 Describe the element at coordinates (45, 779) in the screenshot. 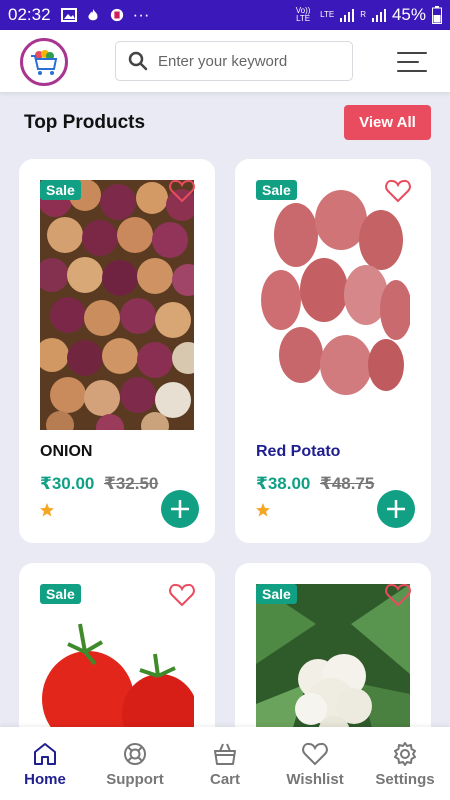

I see `nav-home-label: Home` at that location.